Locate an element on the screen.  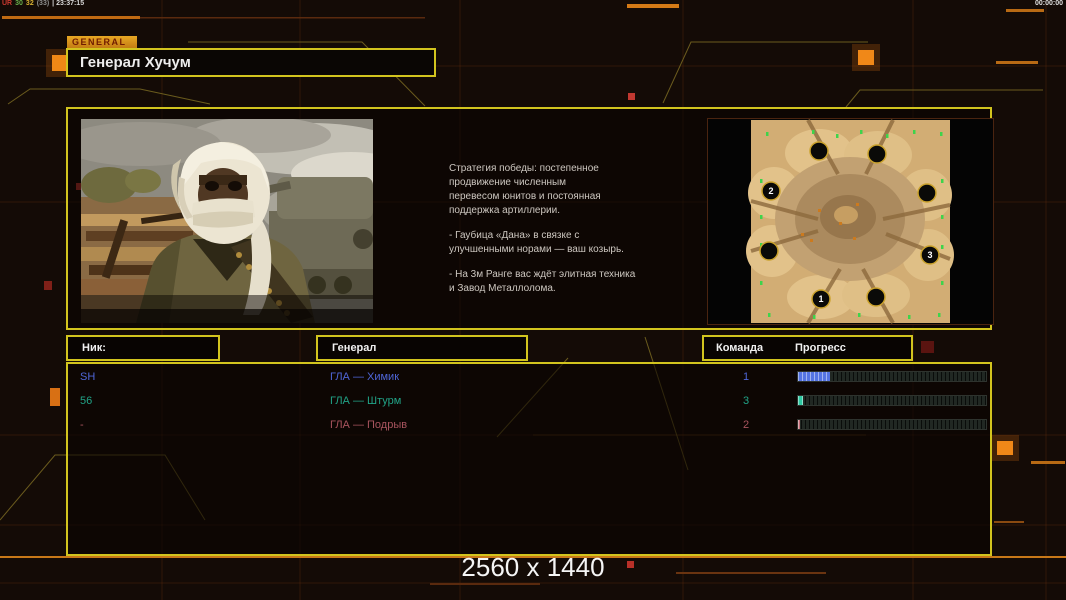
player-row: 56 ГЛА — Штурм 3 is located at coordinates (529, 402).